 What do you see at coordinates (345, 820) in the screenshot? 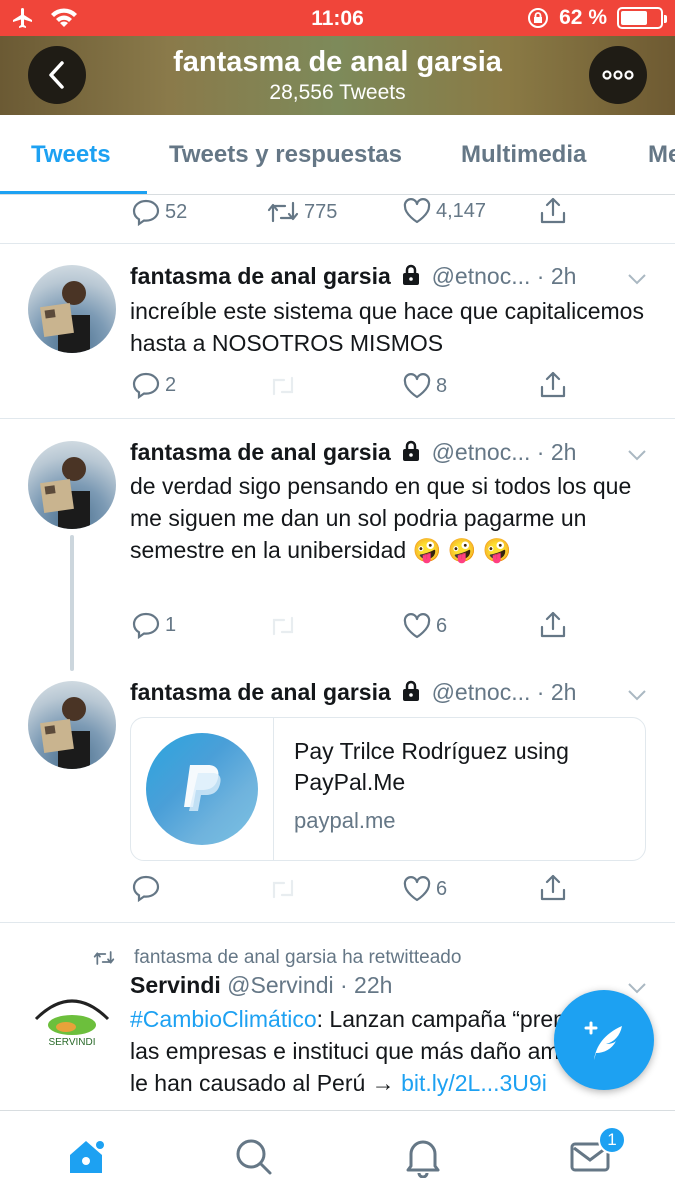
I see `card-domain: paypal.me` at bounding box center [345, 820].